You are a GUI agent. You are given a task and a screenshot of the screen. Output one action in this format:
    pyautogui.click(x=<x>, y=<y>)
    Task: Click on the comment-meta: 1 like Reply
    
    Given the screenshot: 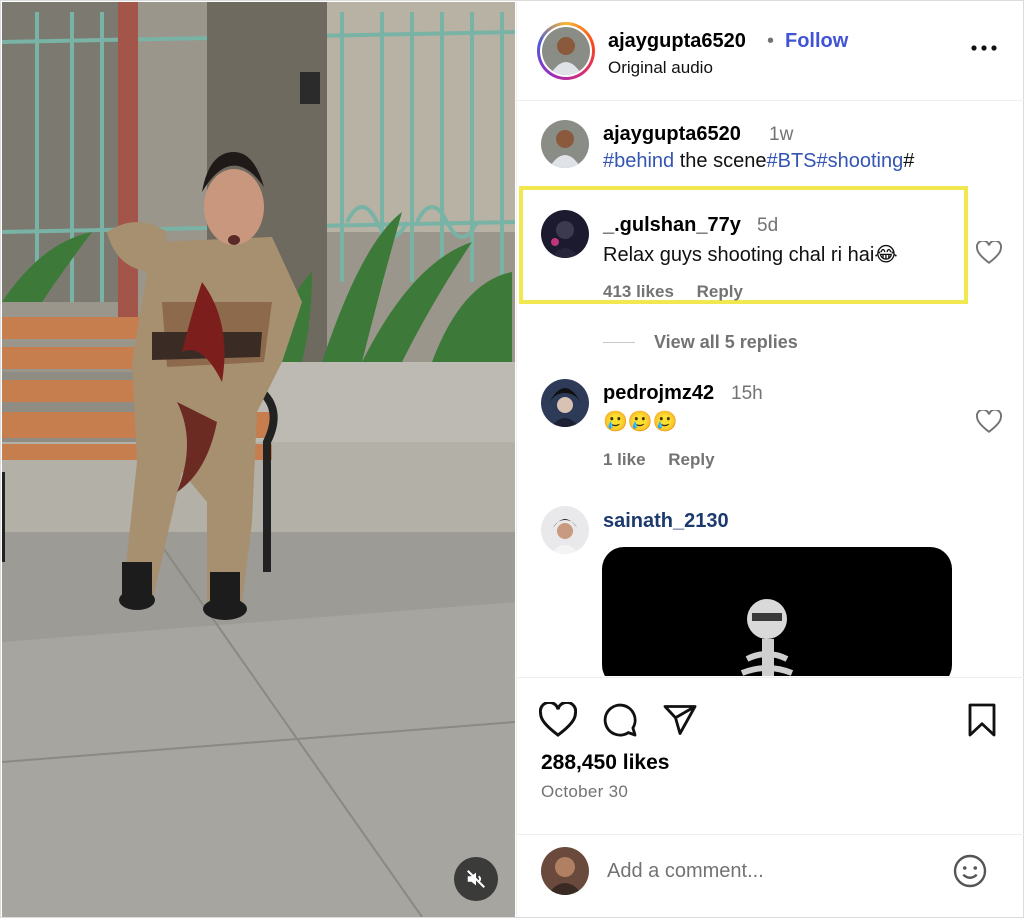 What is the action you would take?
    pyautogui.click(x=668, y=460)
    